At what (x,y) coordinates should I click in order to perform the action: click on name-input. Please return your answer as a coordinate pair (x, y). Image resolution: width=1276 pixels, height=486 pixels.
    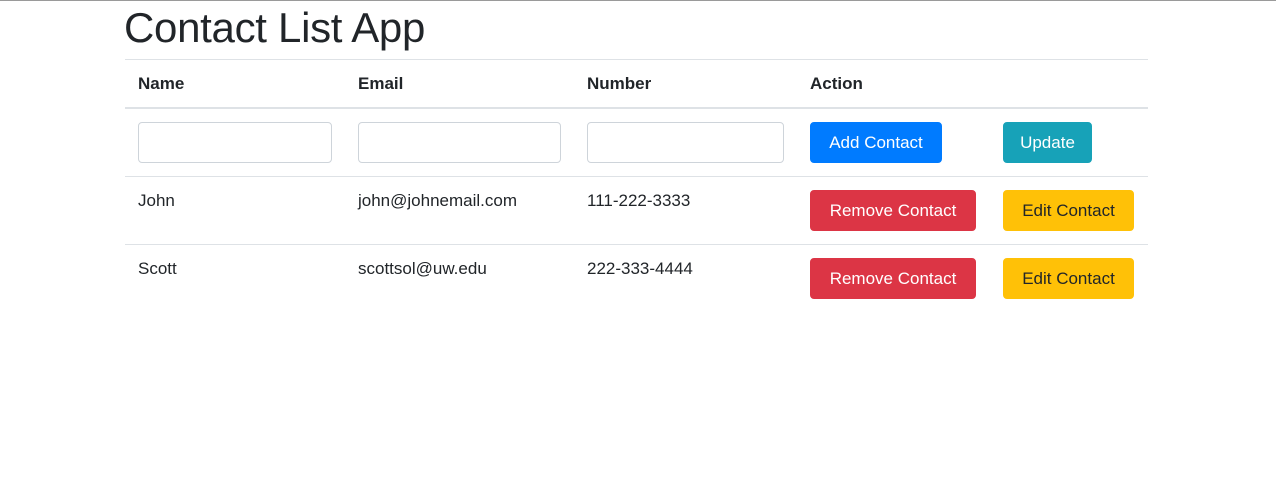
    Looking at the image, I should click on (235, 142).